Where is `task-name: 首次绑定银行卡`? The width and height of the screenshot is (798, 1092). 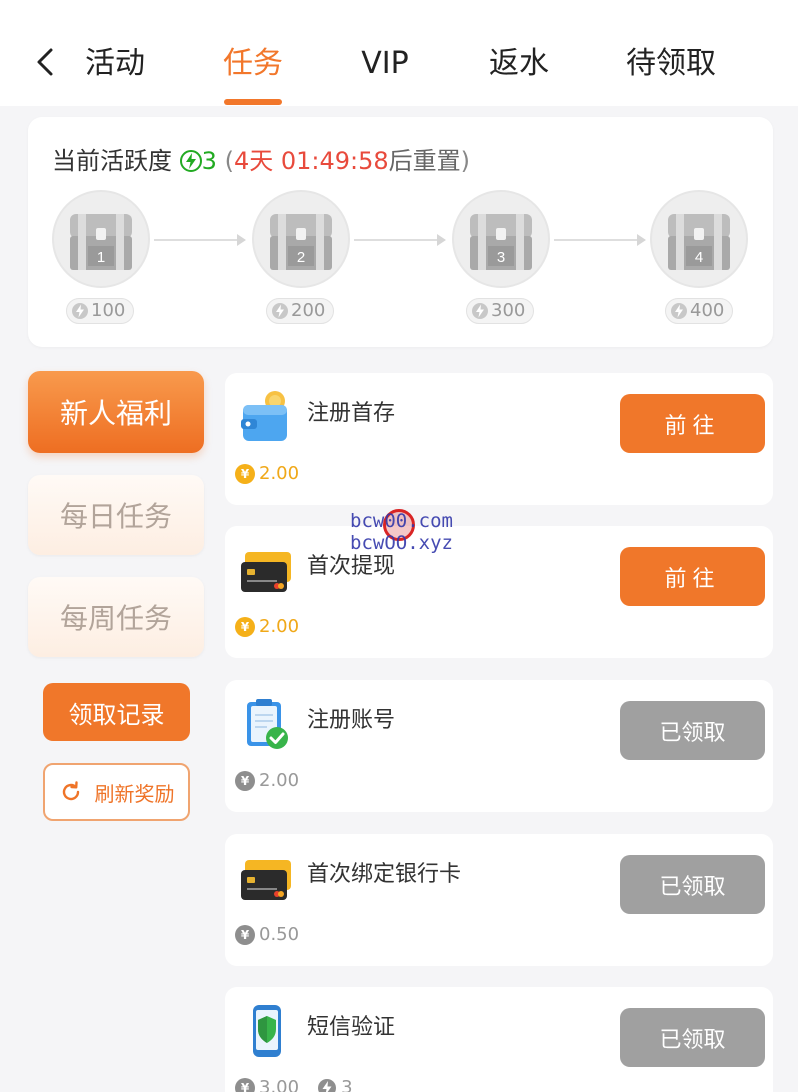
task-name: 首次绑定银行卡 is located at coordinates (384, 874).